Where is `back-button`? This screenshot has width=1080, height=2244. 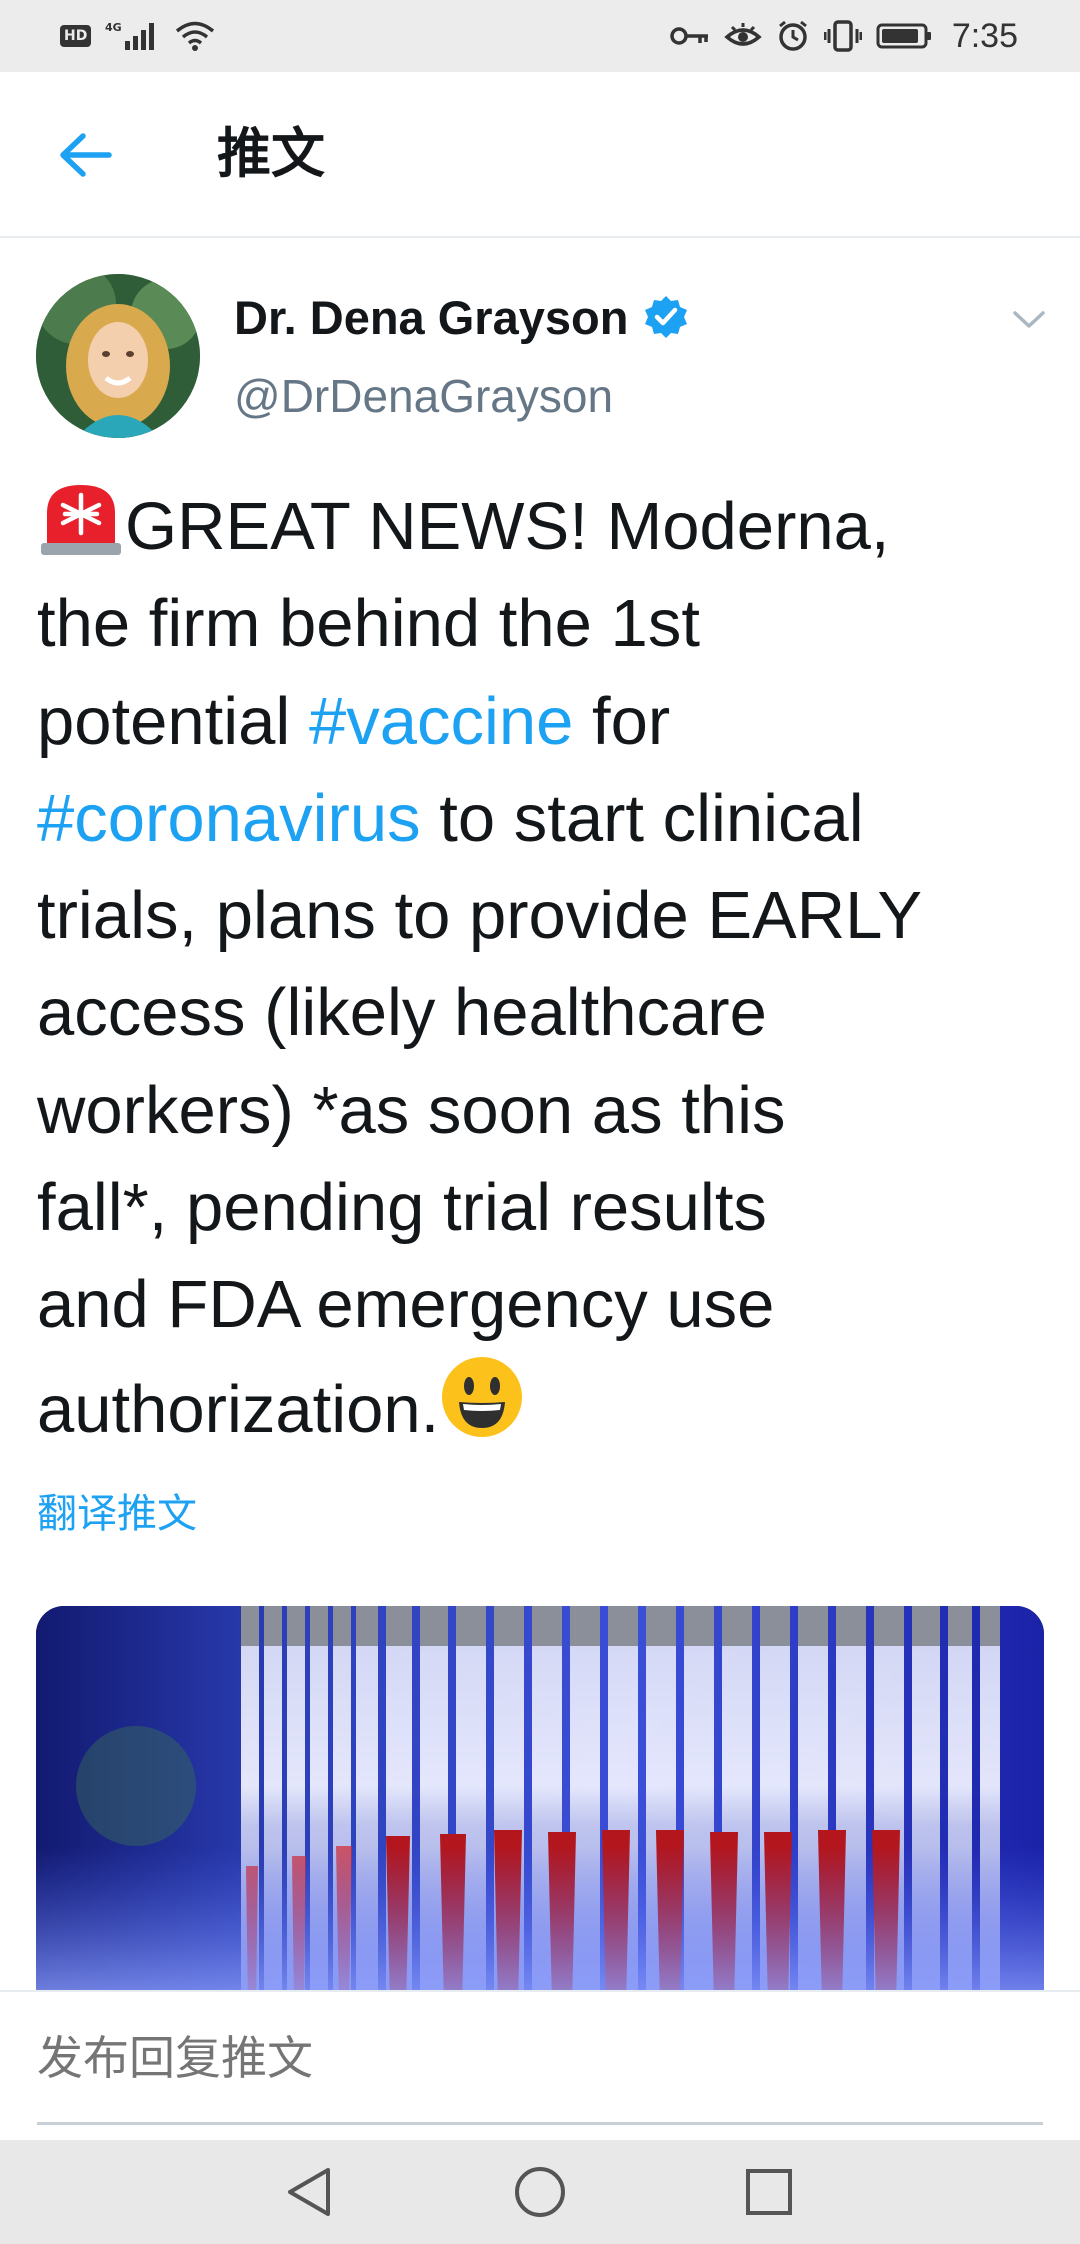
back-button is located at coordinates (85, 155).